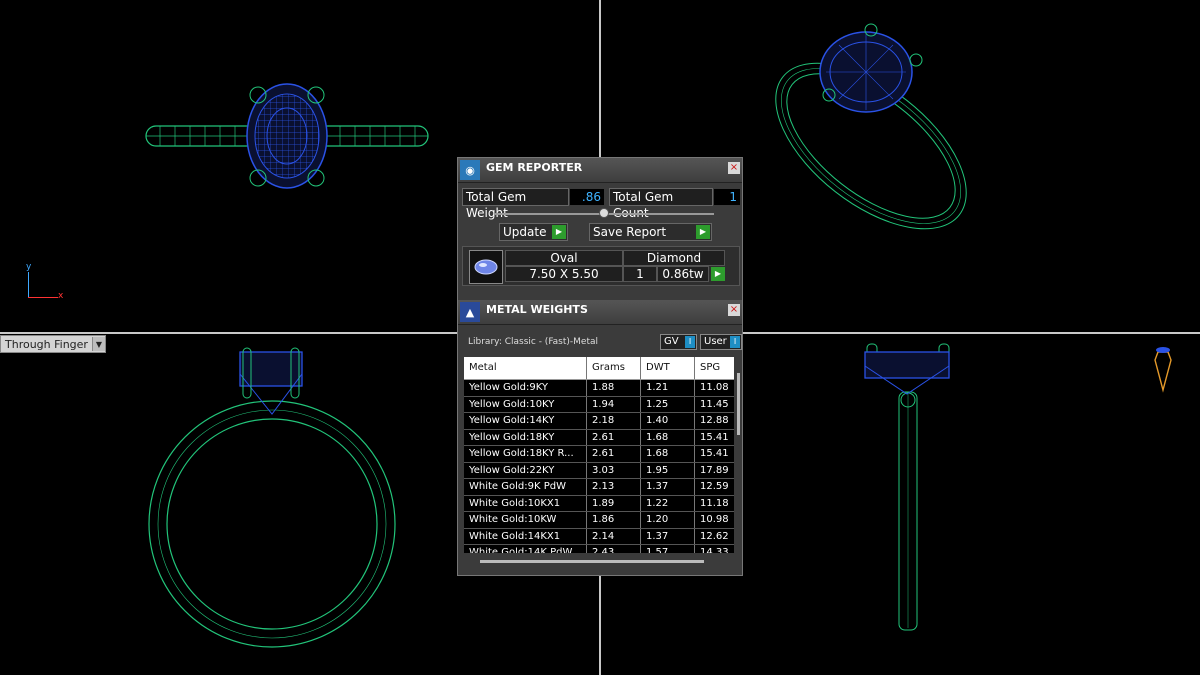 This screenshot has height=675, width=1200. Describe the element at coordinates (674, 258) in the screenshot. I see `gem-material: Diamond` at that location.